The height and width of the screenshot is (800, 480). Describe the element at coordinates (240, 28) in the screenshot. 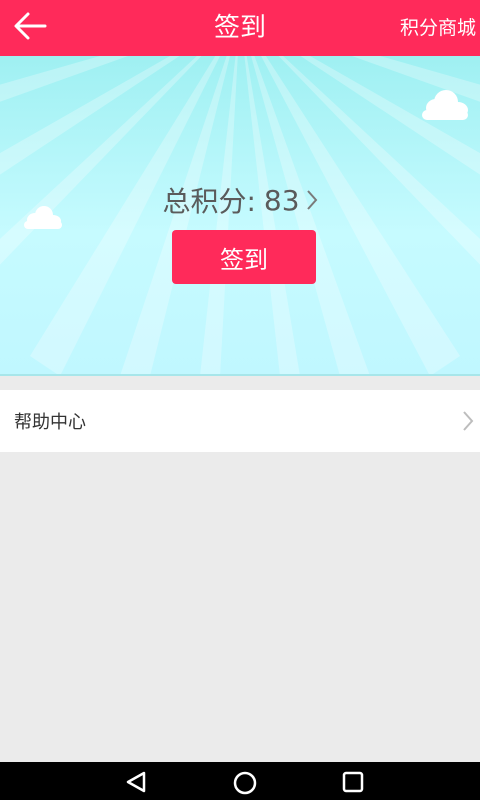

I see `top-app-bar: 签到 积分商城` at that location.